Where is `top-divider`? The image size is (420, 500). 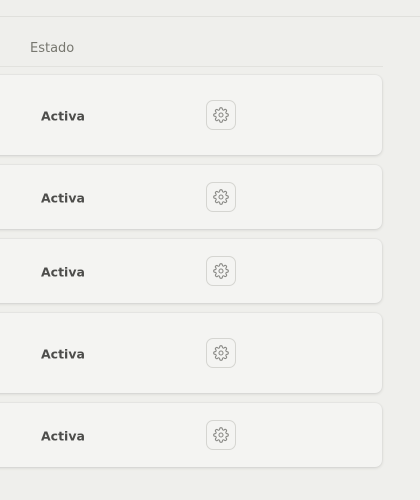
top-divider is located at coordinates (210, 16).